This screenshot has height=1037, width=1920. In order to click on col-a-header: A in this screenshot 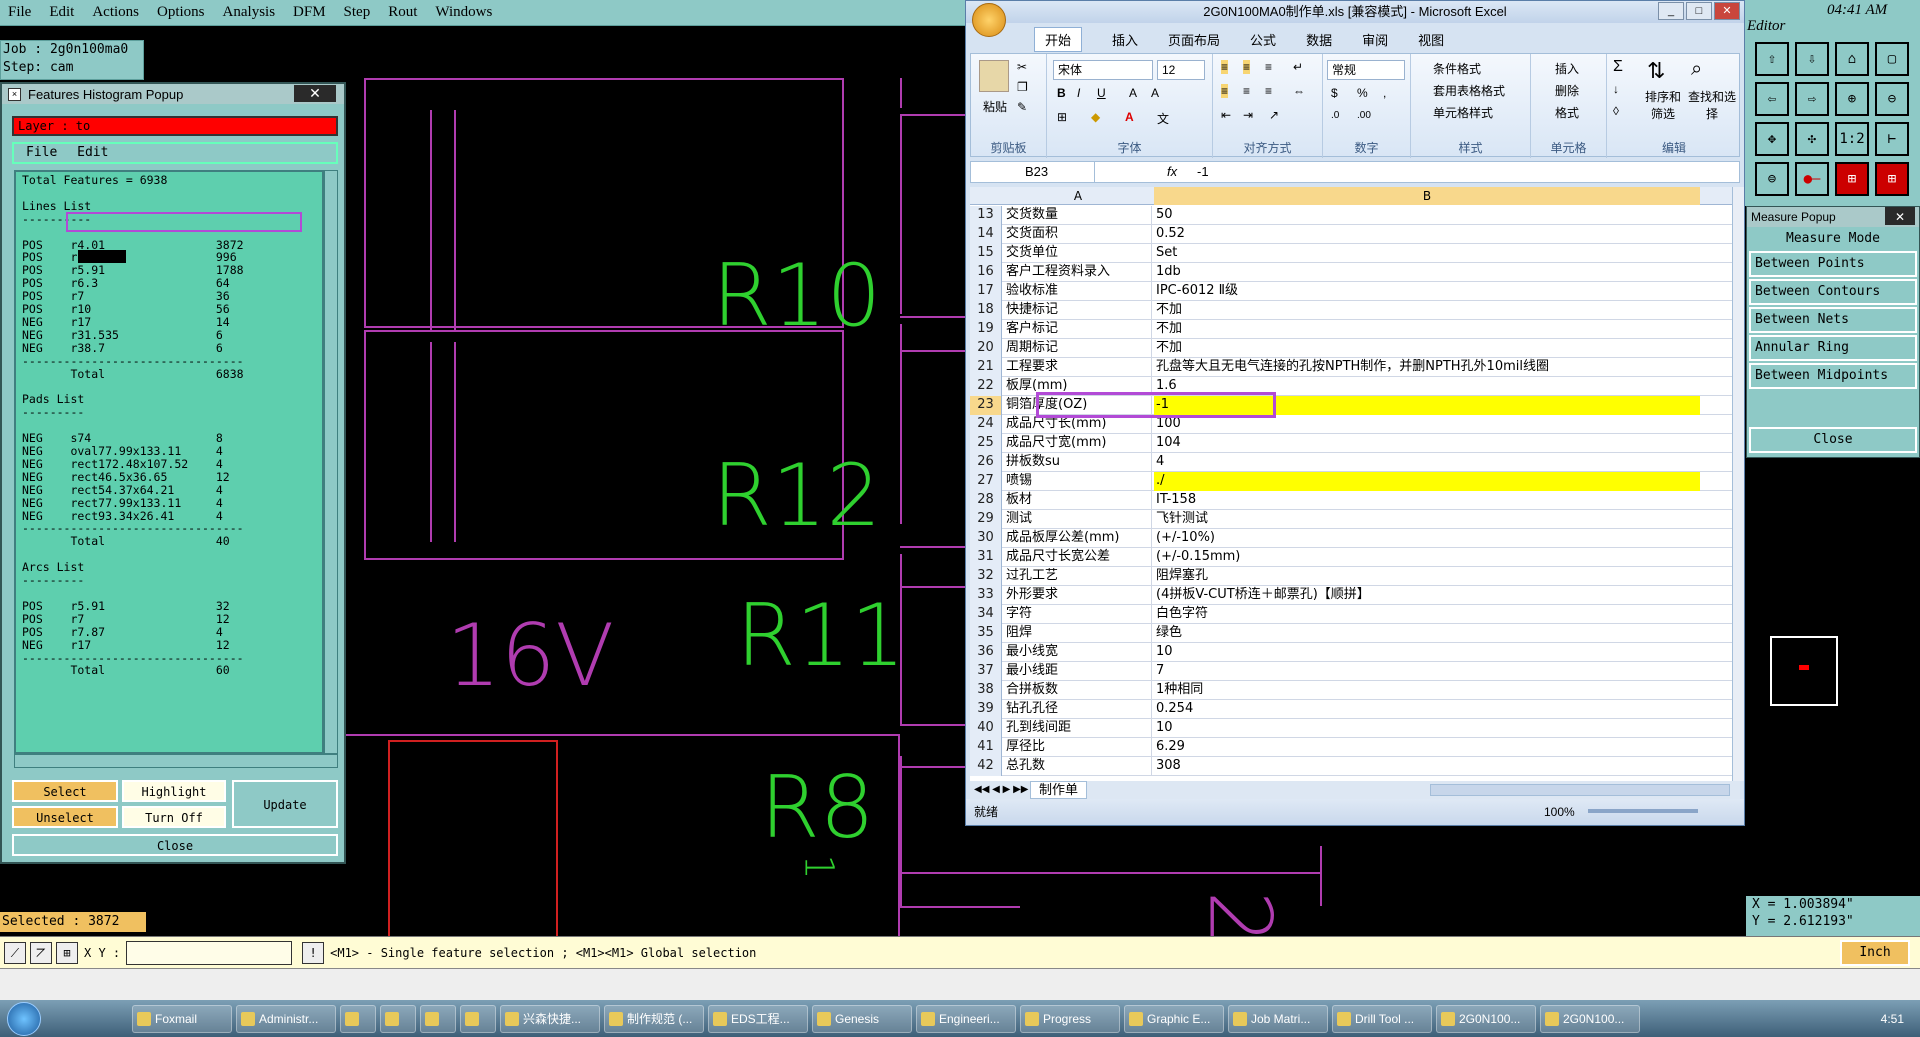, I will do `click(1078, 196)`.